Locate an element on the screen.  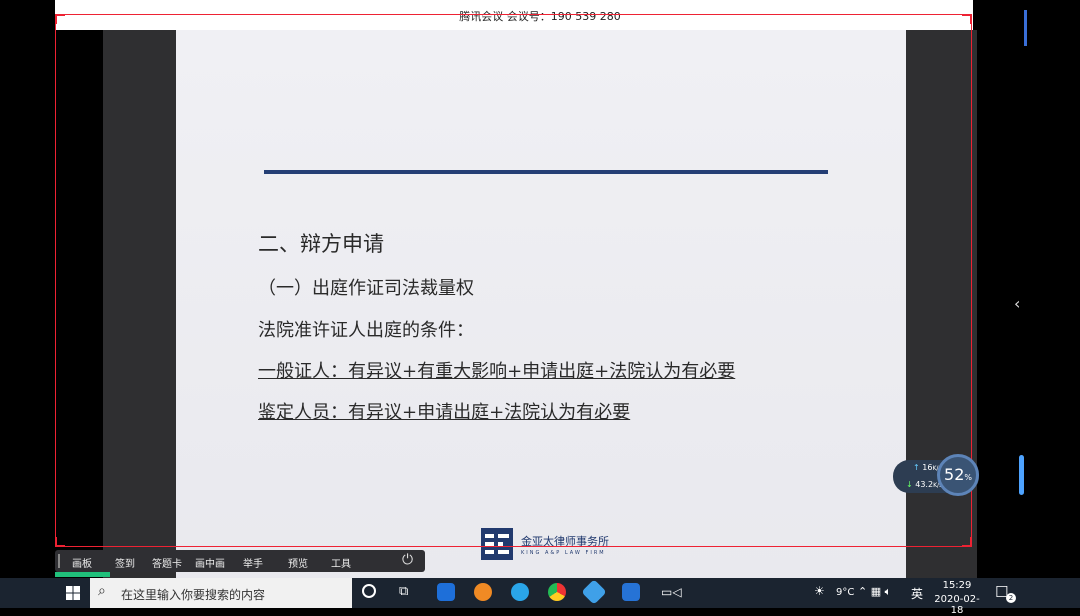
slide-line-expert-witness: 鉴定人员：有异议+申请出庭+法院认为有必要 is located at coordinates (444, 412).